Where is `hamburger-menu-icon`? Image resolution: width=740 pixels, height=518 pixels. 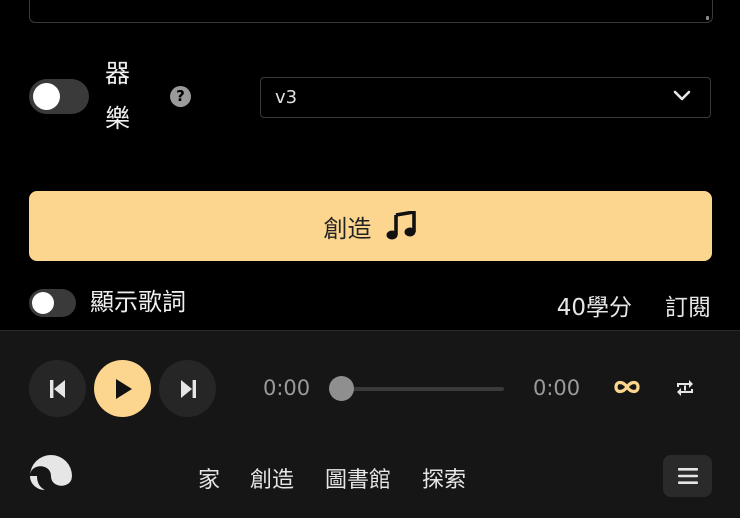 hamburger-menu-icon is located at coordinates (687, 476).